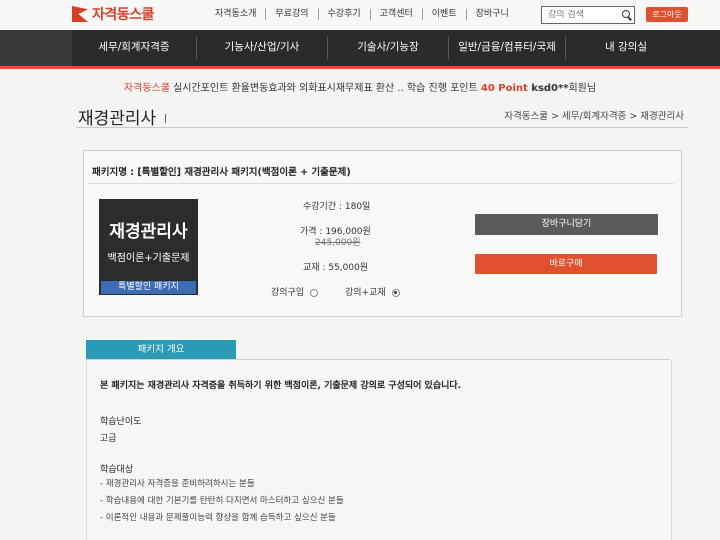 Image resolution: width=720 pixels, height=540 pixels. Describe the element at coordinates (177, 484) in the screenshot. I see `list-item: - 재경관리사 자격증을 준비하려하시는 분들` at that location.